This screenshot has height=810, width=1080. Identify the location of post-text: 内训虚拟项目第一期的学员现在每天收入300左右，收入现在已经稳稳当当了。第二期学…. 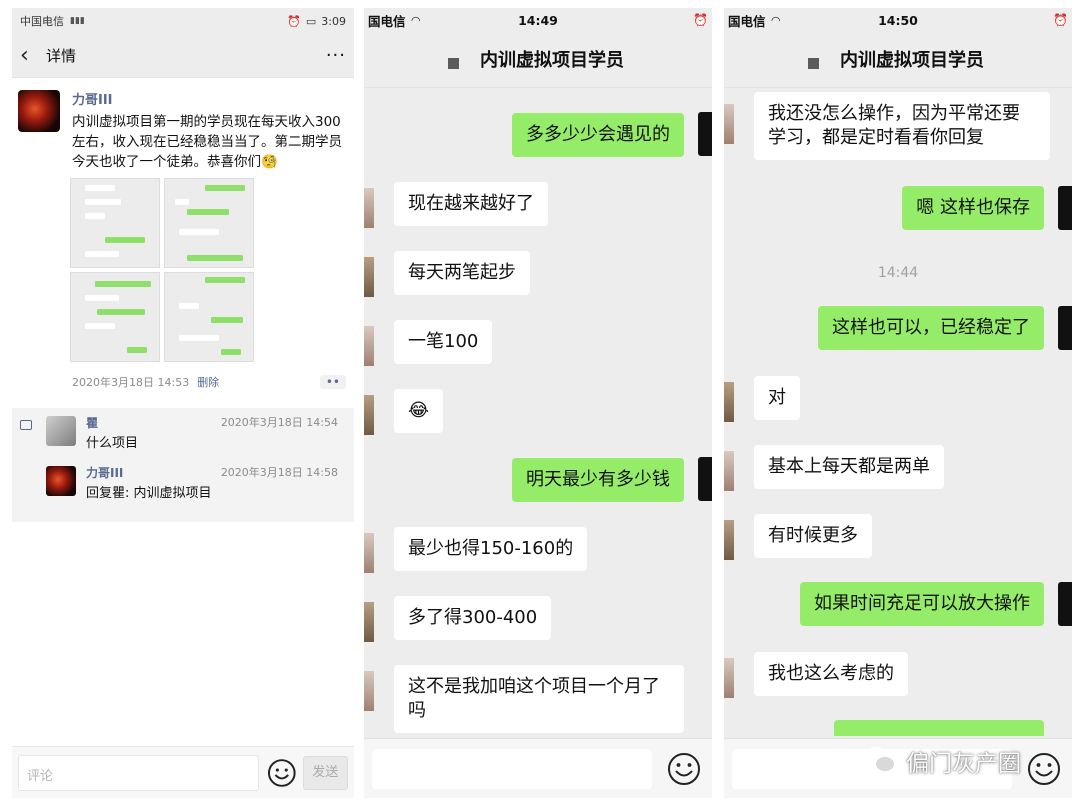
(207, 142).